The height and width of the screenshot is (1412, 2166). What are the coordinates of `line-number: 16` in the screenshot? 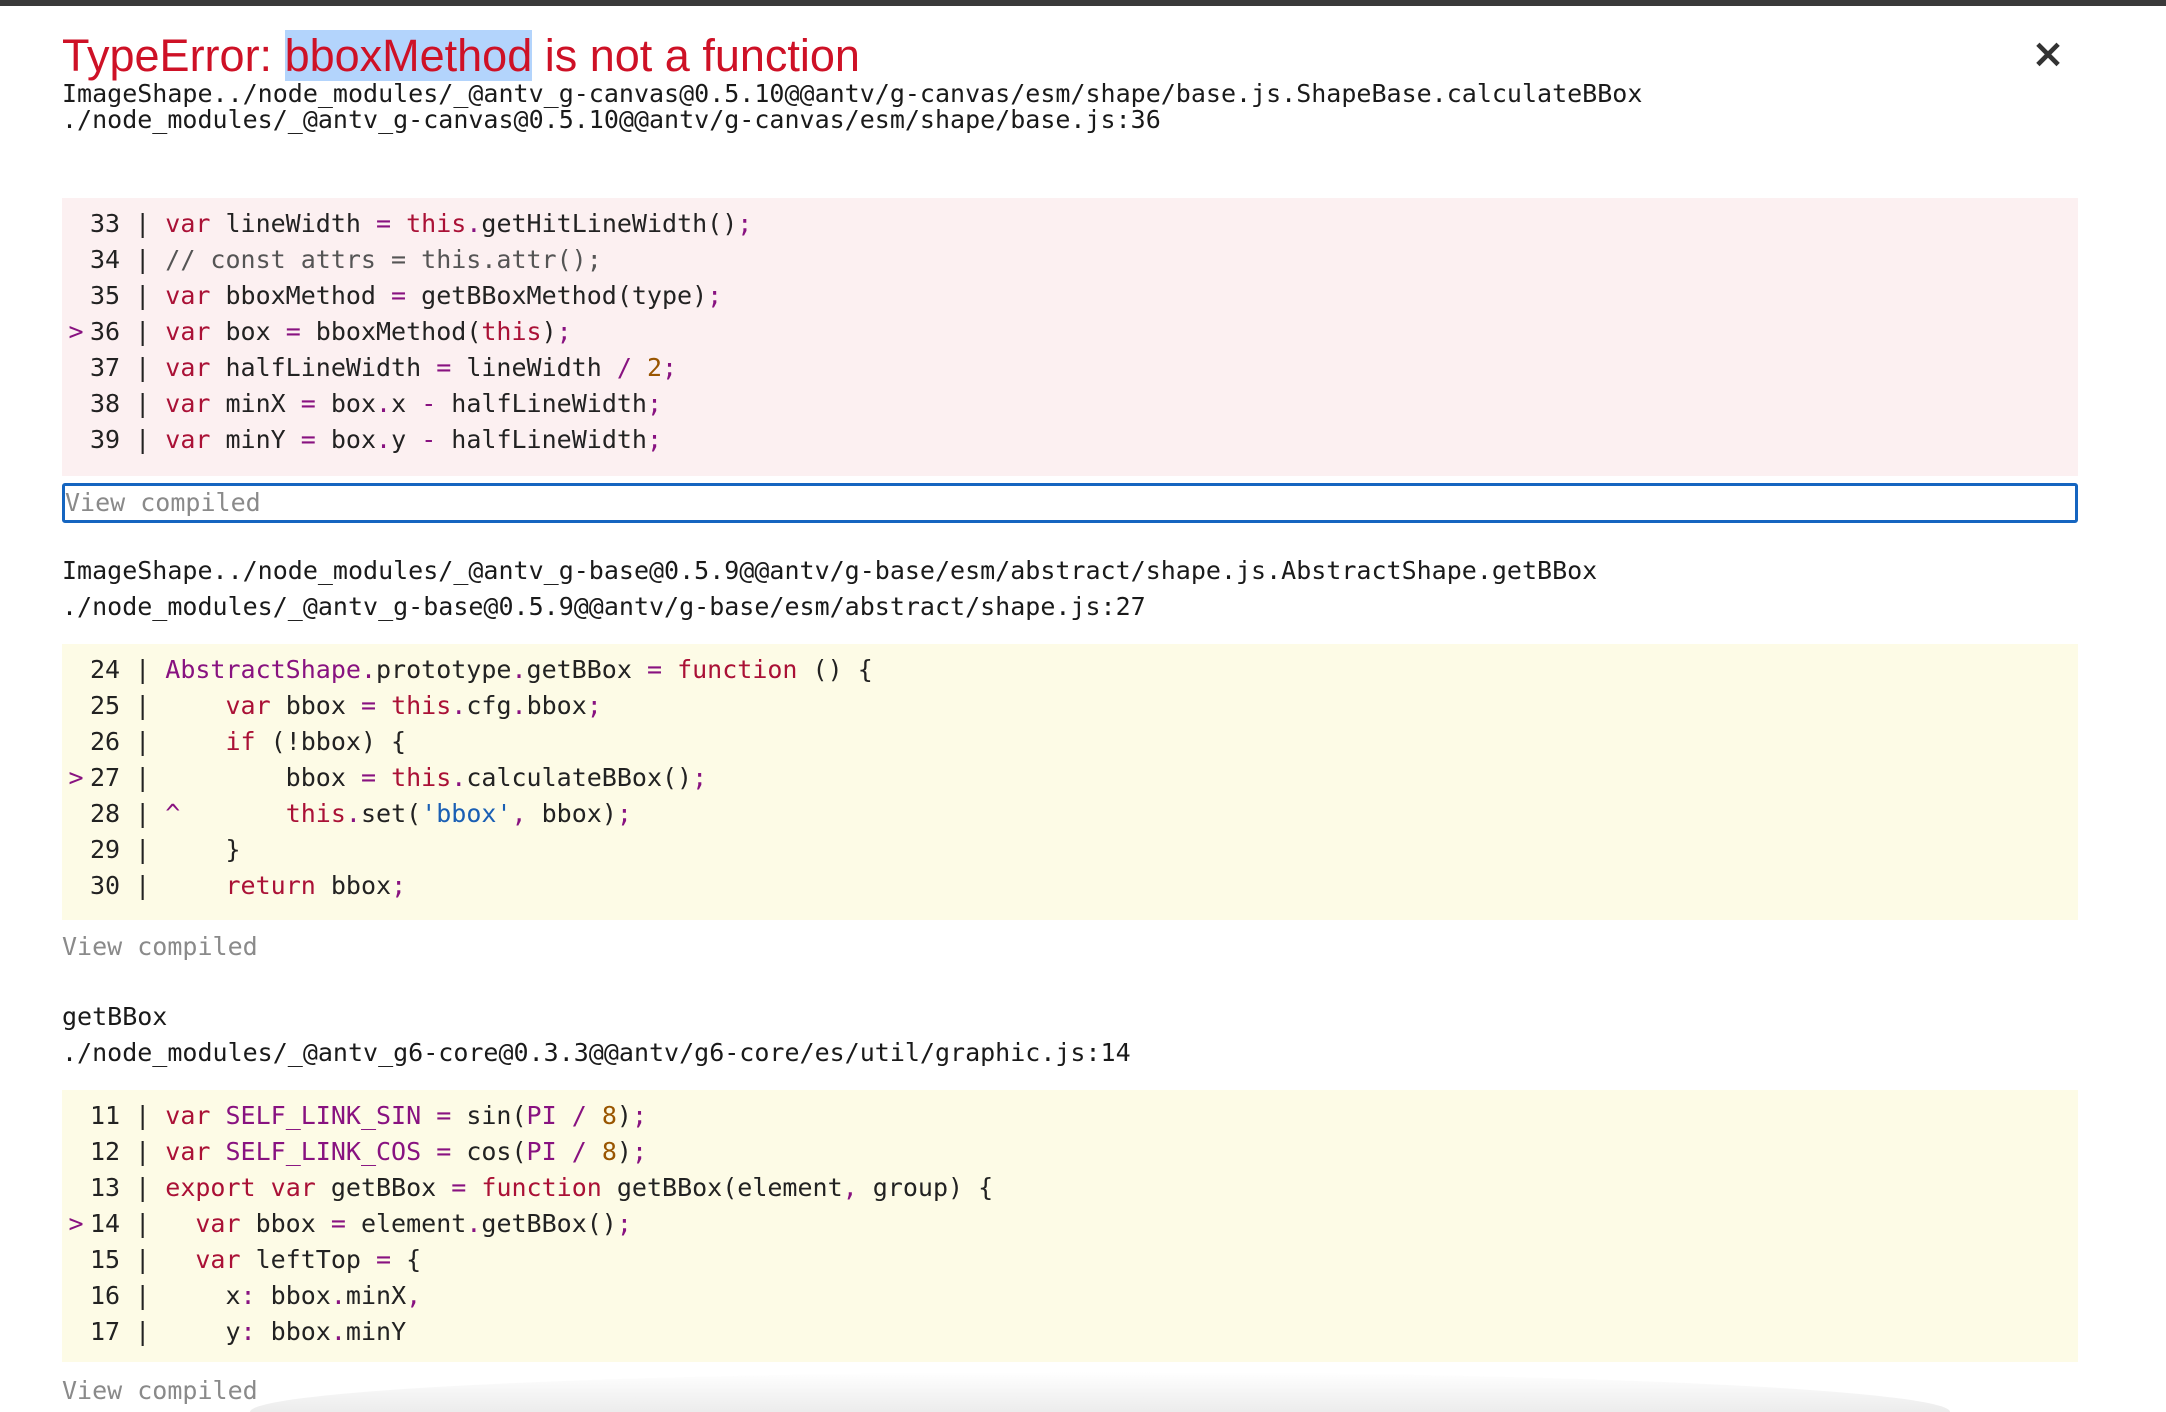 It's located at (105, 1295).